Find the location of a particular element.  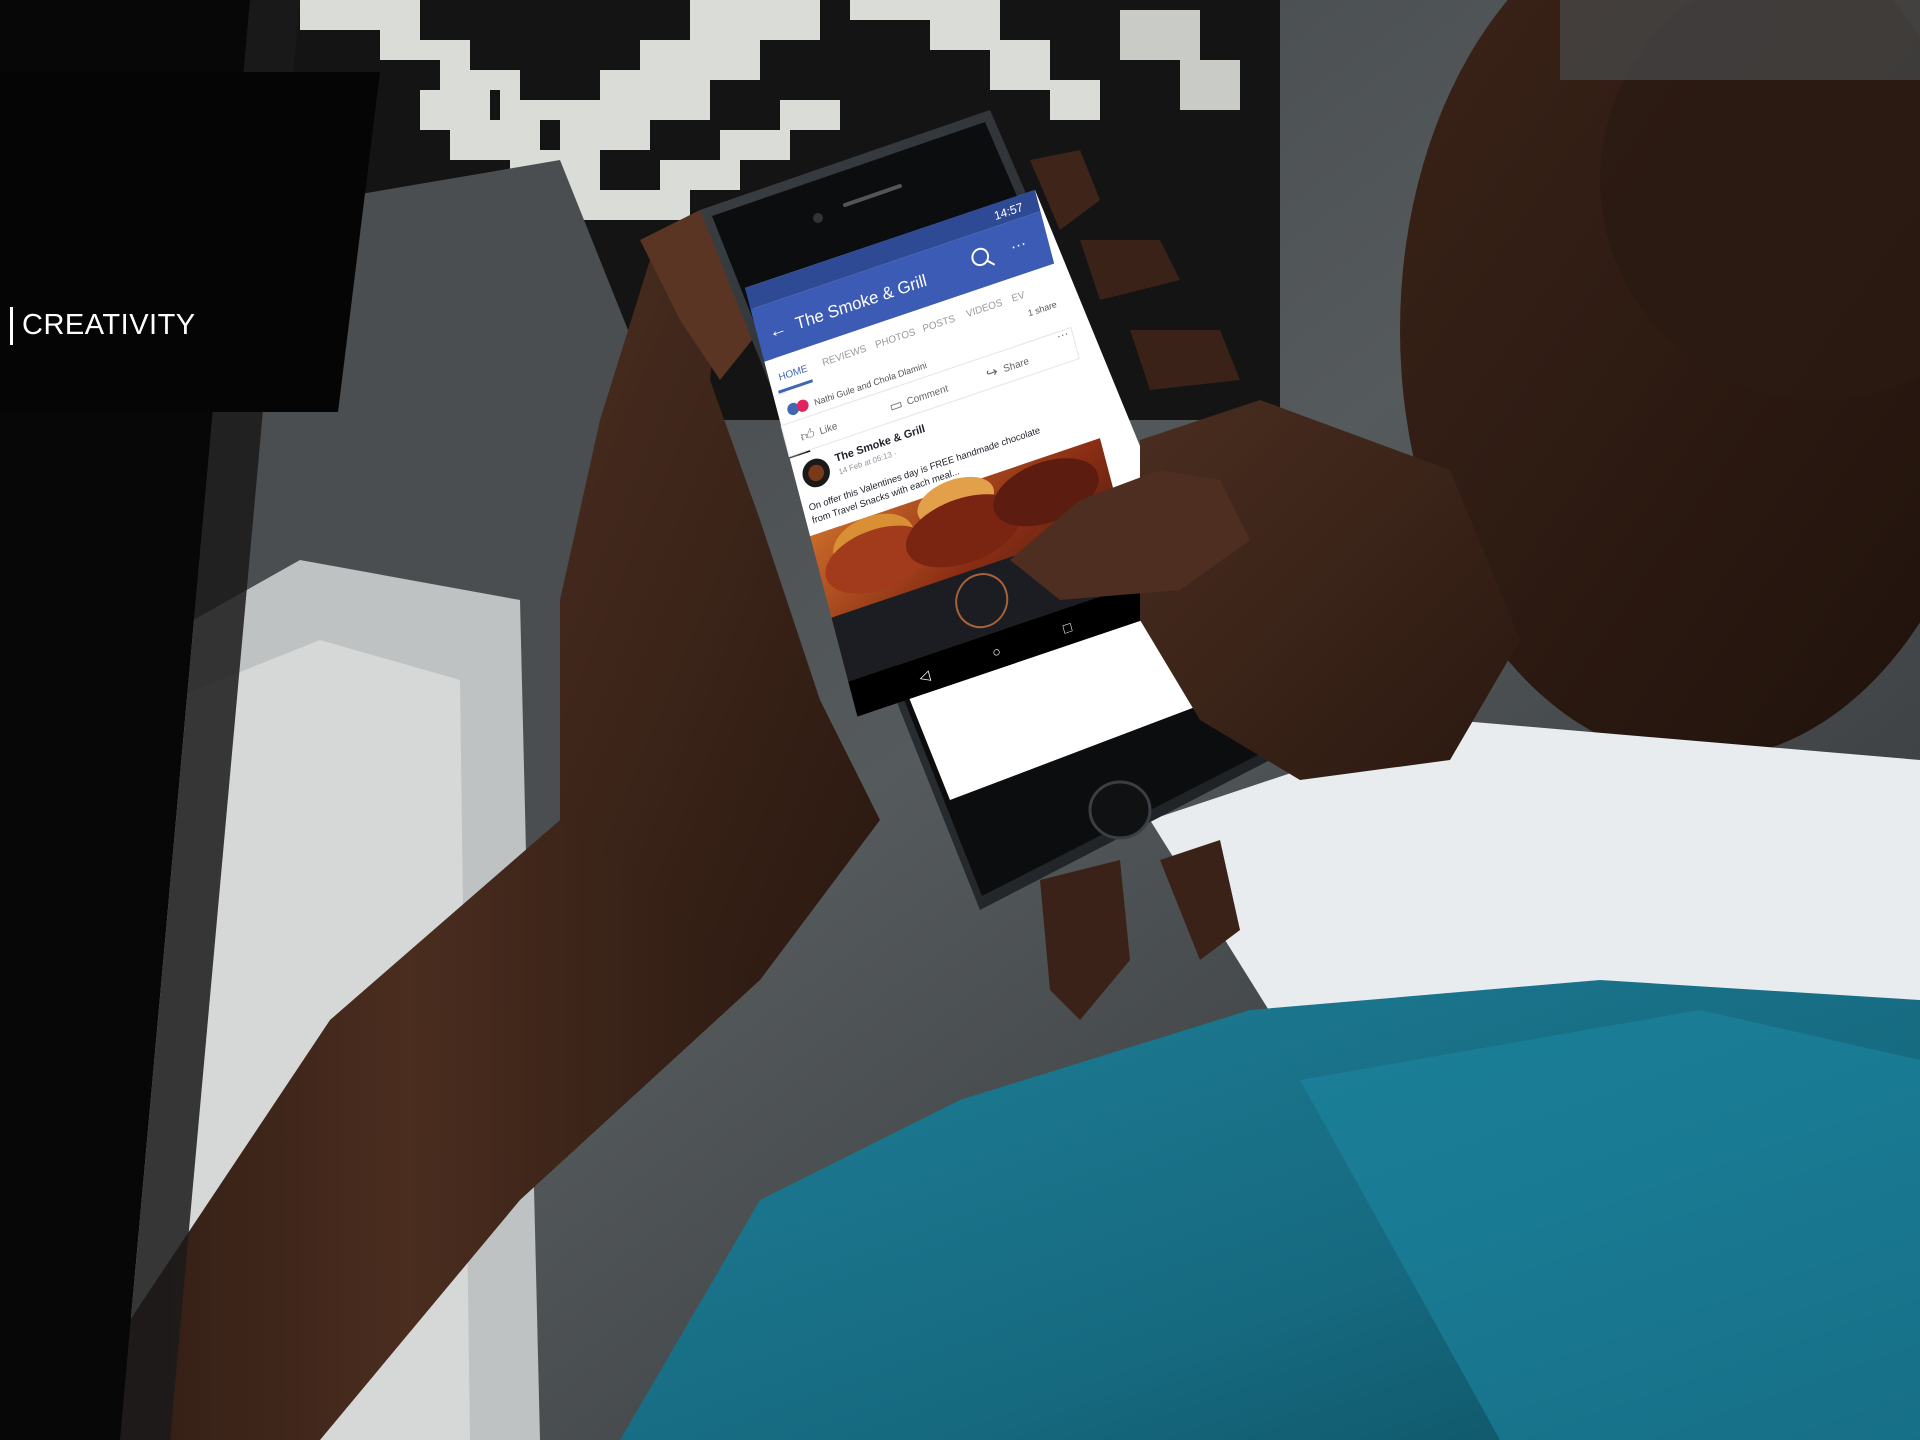

home-button is located at coordinates (1120, 810).